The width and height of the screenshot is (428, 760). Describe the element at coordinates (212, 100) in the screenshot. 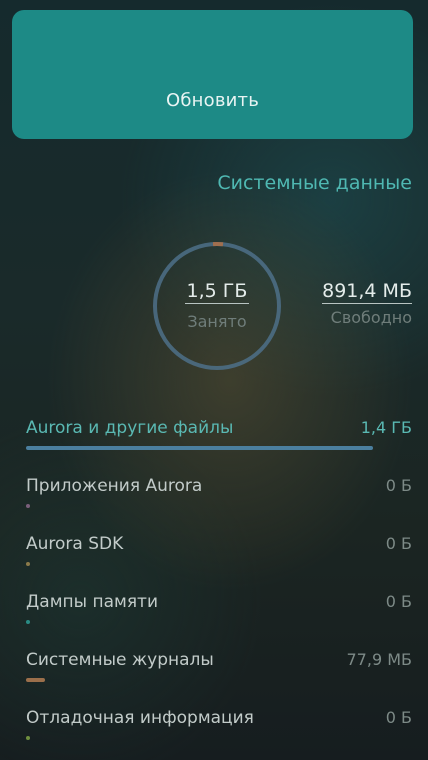

I see `update-button-label: Обновить` at that location.